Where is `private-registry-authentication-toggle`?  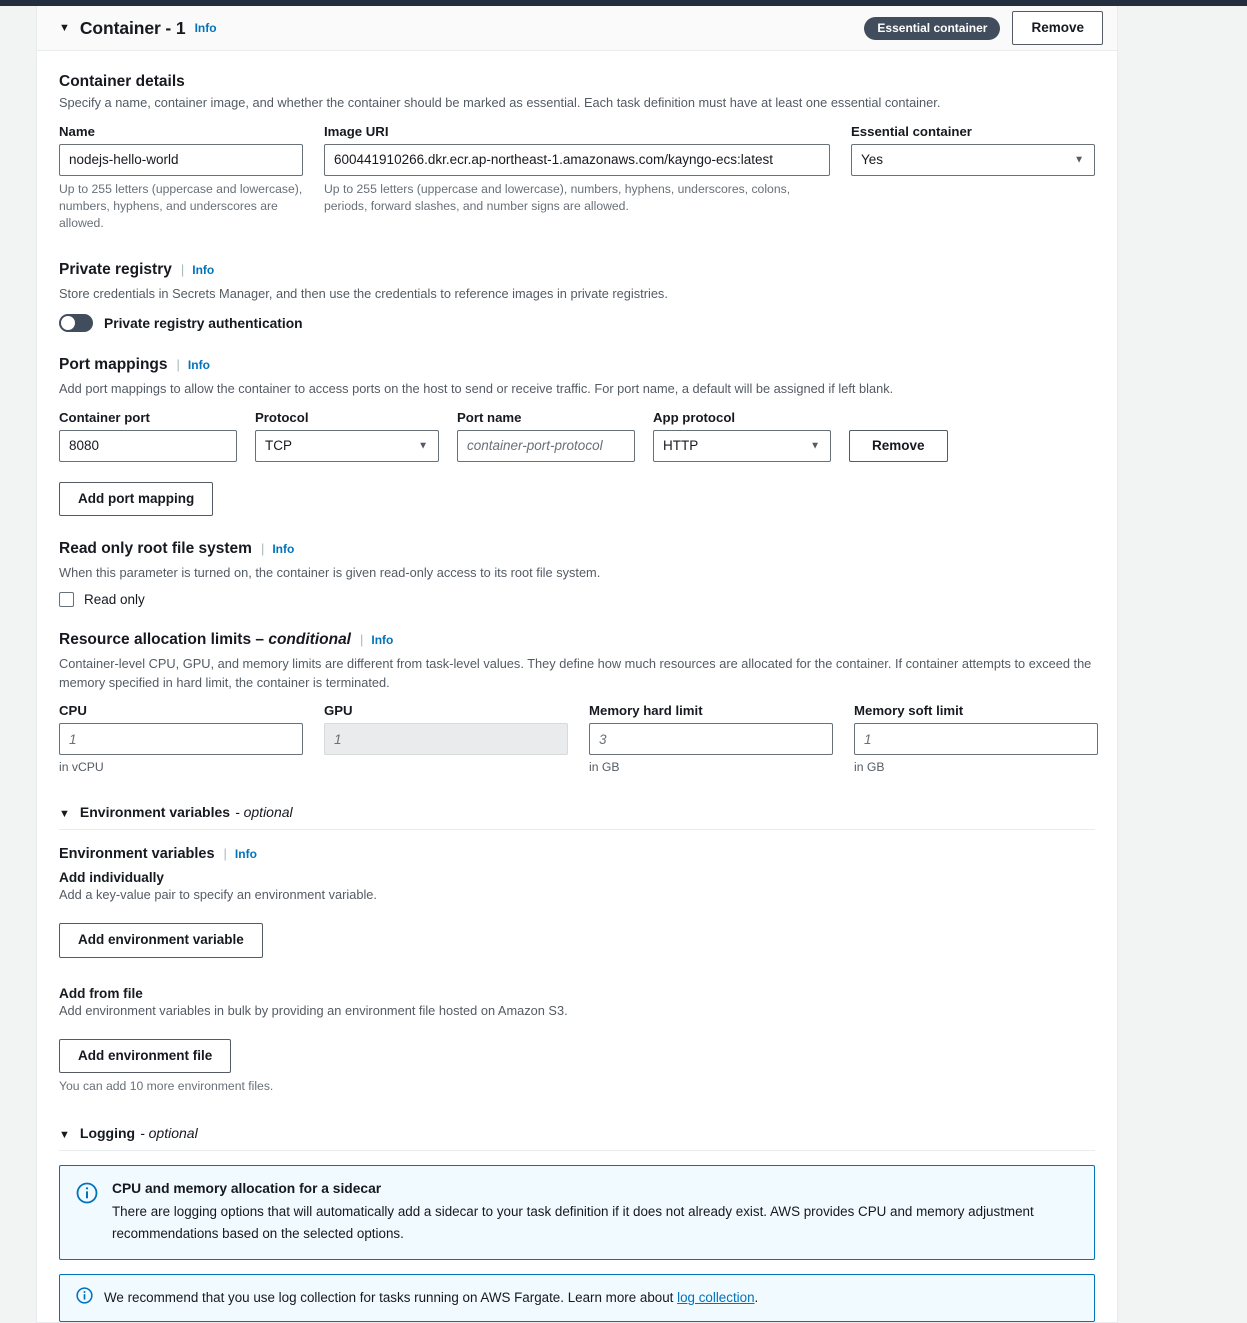 private-registry-authentication-toggle is located at coordinates (76, 323).